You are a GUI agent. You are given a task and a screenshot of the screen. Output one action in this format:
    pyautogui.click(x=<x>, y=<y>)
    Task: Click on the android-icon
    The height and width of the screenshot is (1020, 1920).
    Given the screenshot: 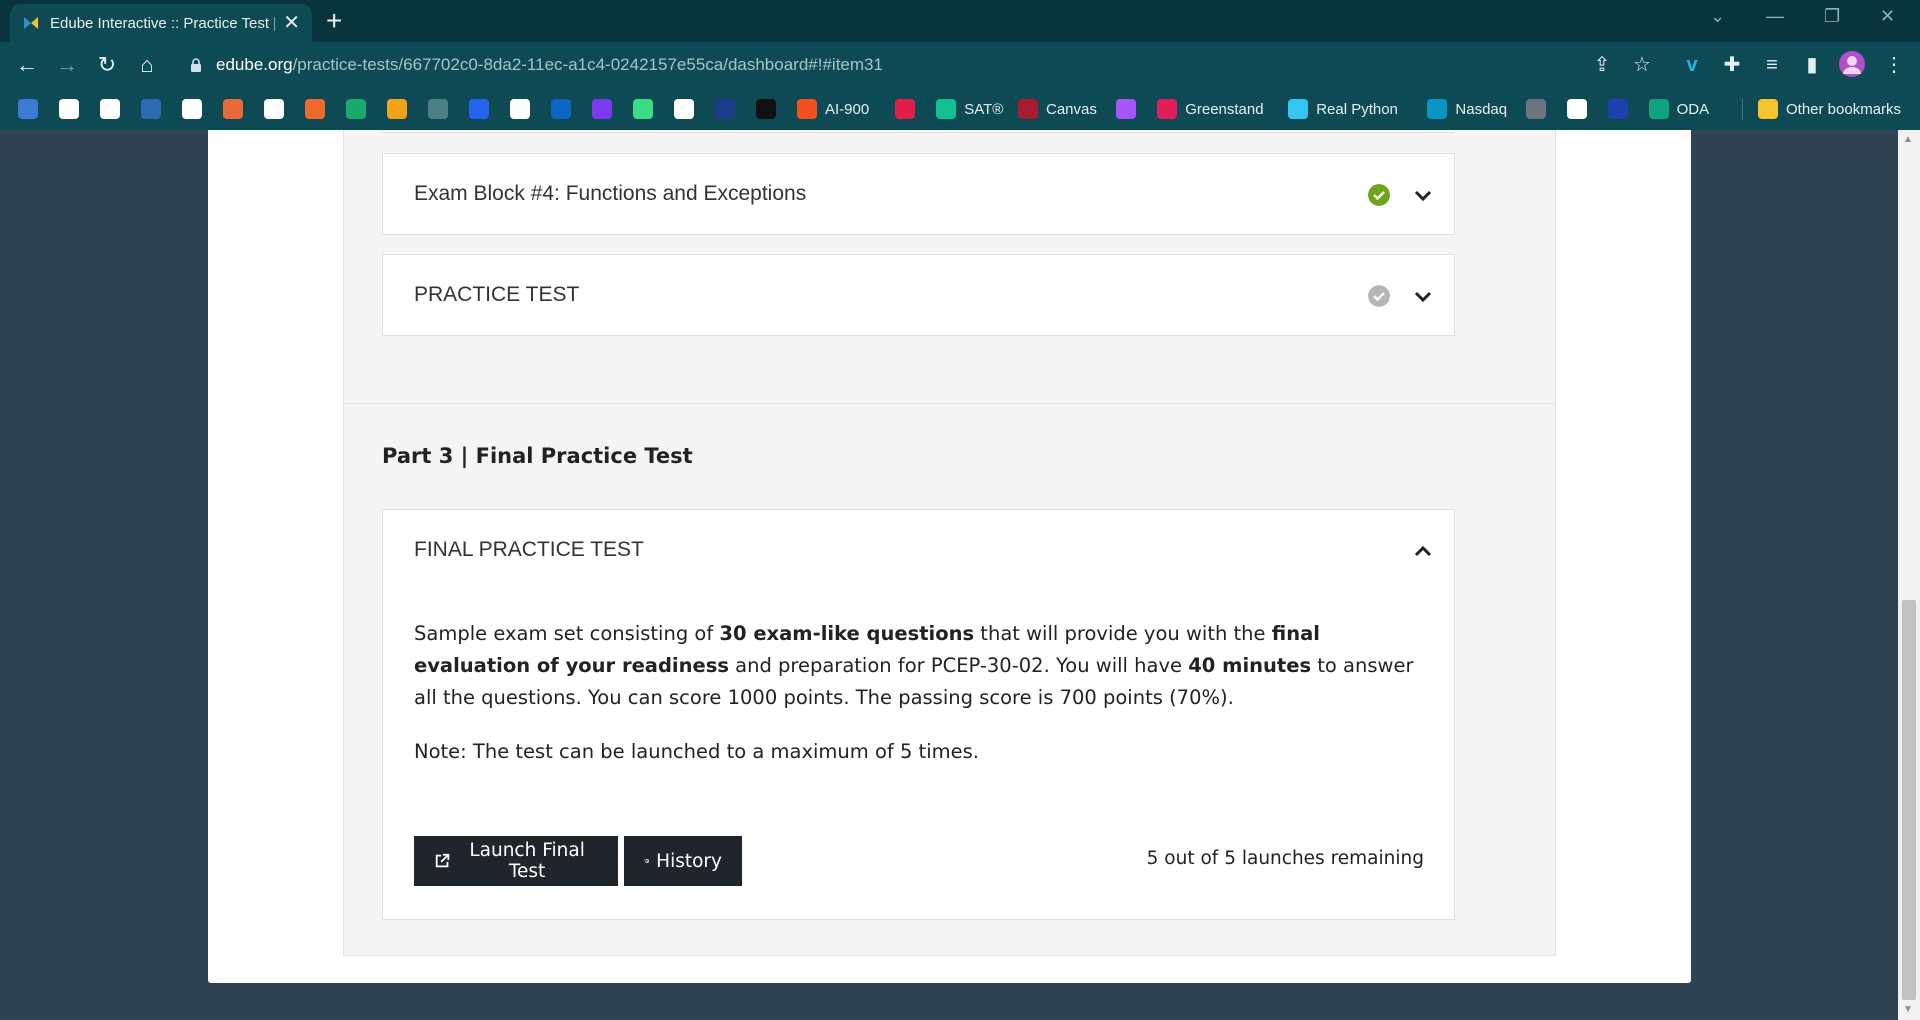 What is the action you would take?
    pyautogui.click(x=643, y=109)
    